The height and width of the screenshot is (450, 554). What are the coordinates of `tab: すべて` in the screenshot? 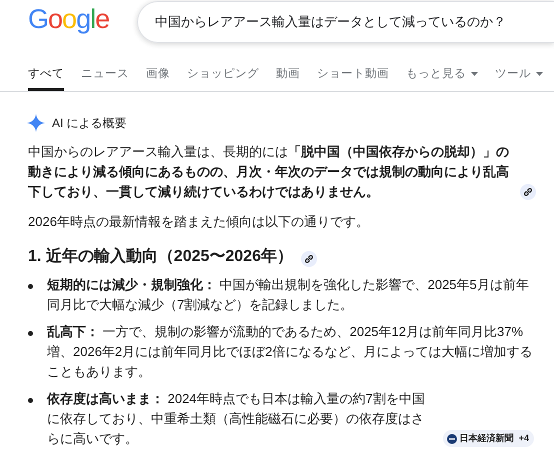 It's located at (46, 76).